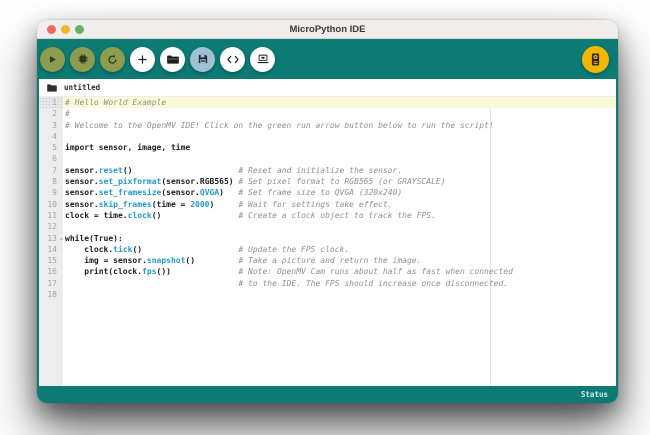 The width and height of the screenshot is (650, 435). I want to click on fold-marker: -, so click(61, 238).